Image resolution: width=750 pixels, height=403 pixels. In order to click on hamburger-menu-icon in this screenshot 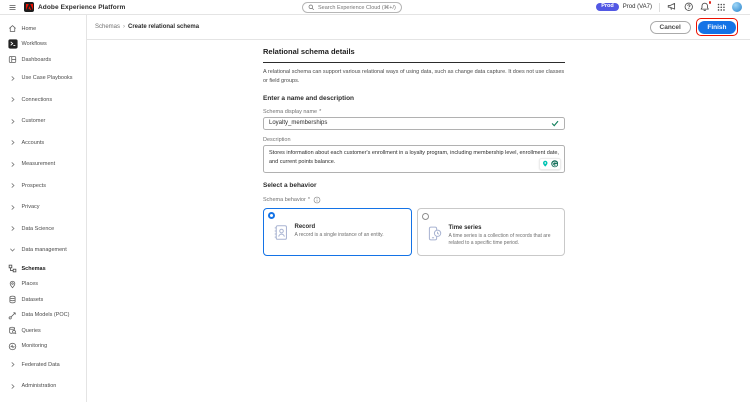, I will do `click(12, 7)`.